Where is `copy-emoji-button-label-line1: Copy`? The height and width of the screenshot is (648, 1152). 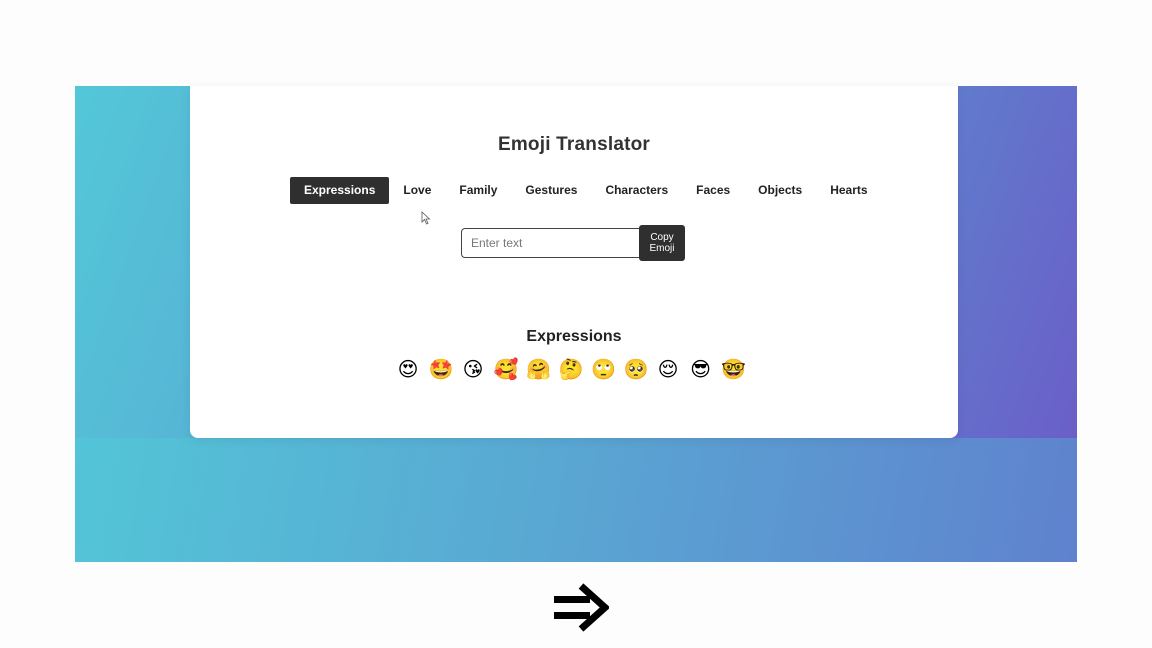 copy-emoji-button-label-line1: Copy is located at coordinates (662, 237).